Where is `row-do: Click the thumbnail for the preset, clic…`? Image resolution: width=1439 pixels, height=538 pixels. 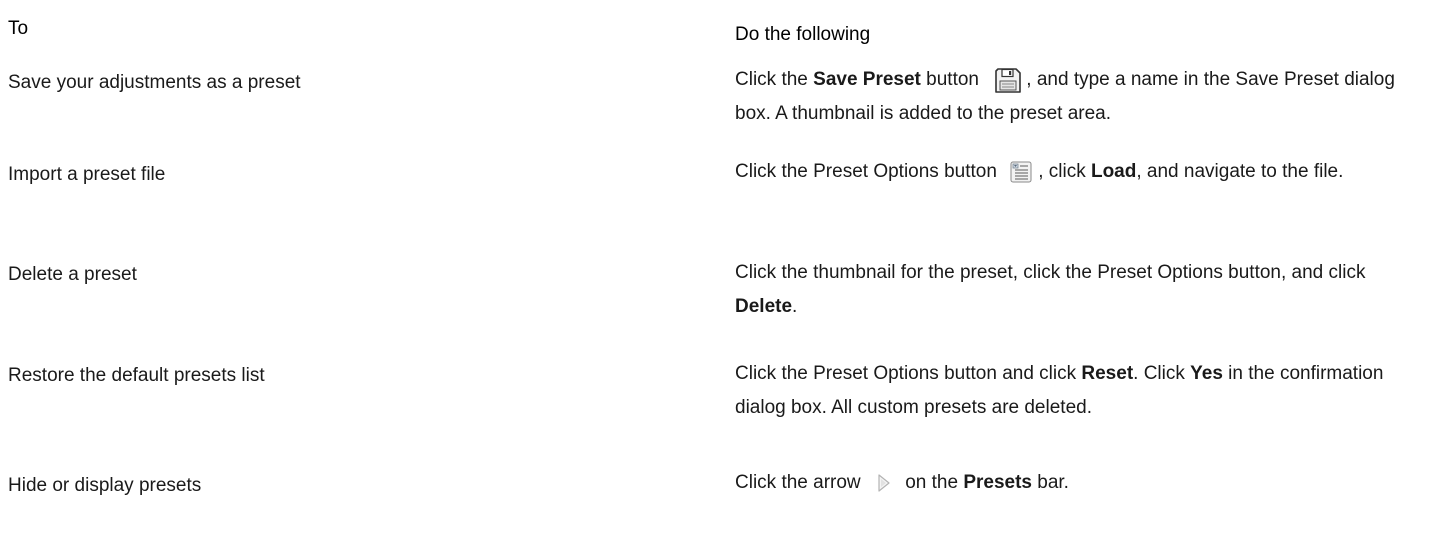
row-do: Click the thumbnail for the preset, clic… is located at coordinates (1067, 290).